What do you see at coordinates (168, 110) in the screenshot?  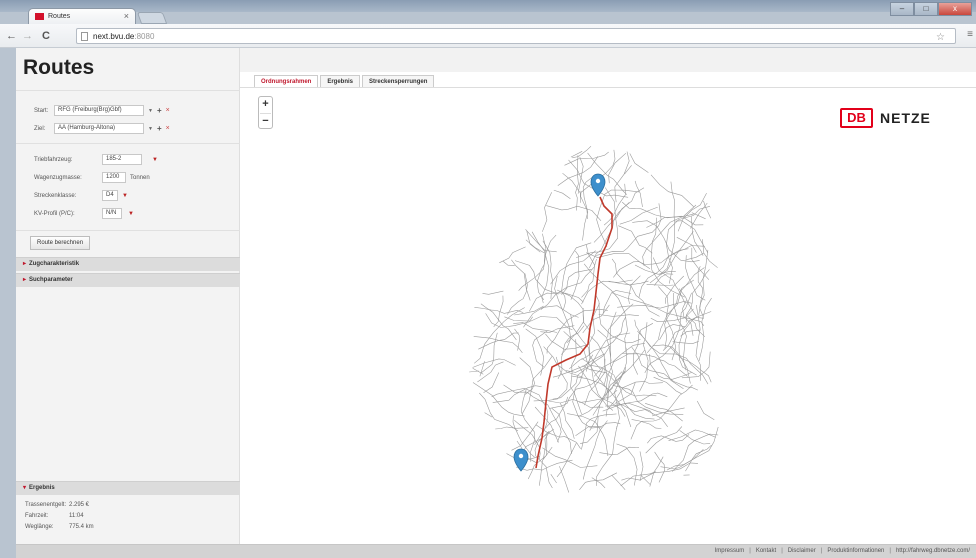 I see `start-remove-icon: ×` at bounding box center [168, 110].